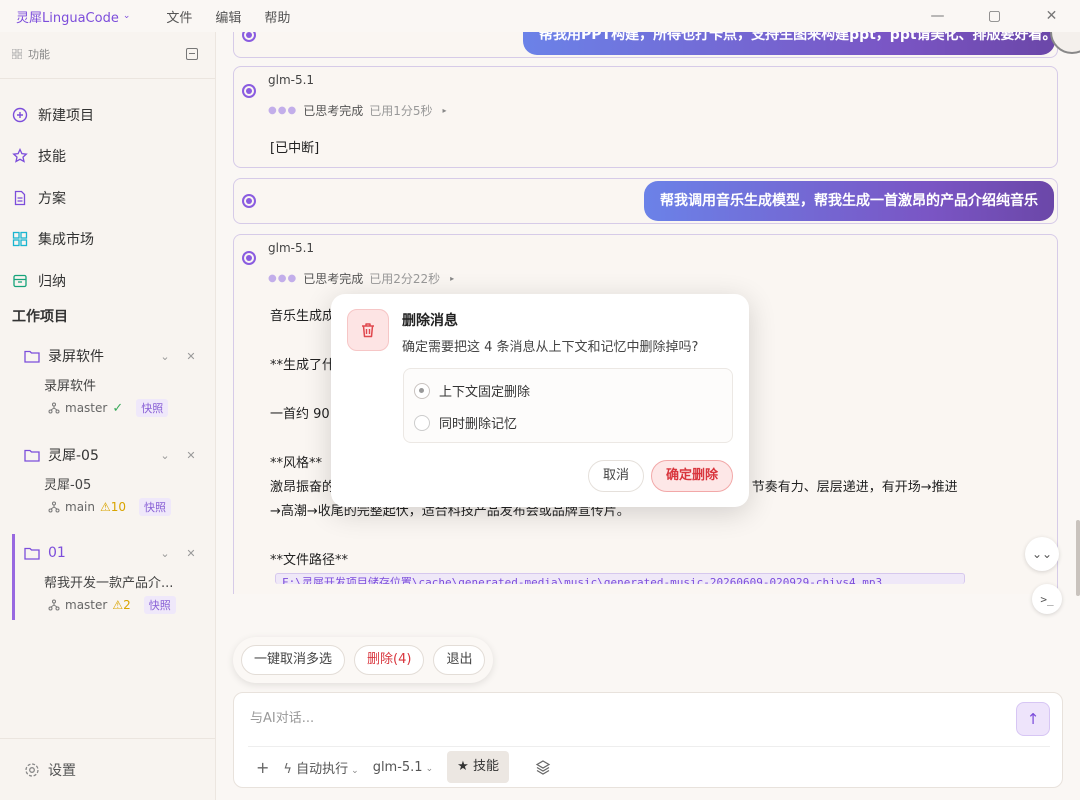  I want to click on star-icon: ★, so click(463, 766).